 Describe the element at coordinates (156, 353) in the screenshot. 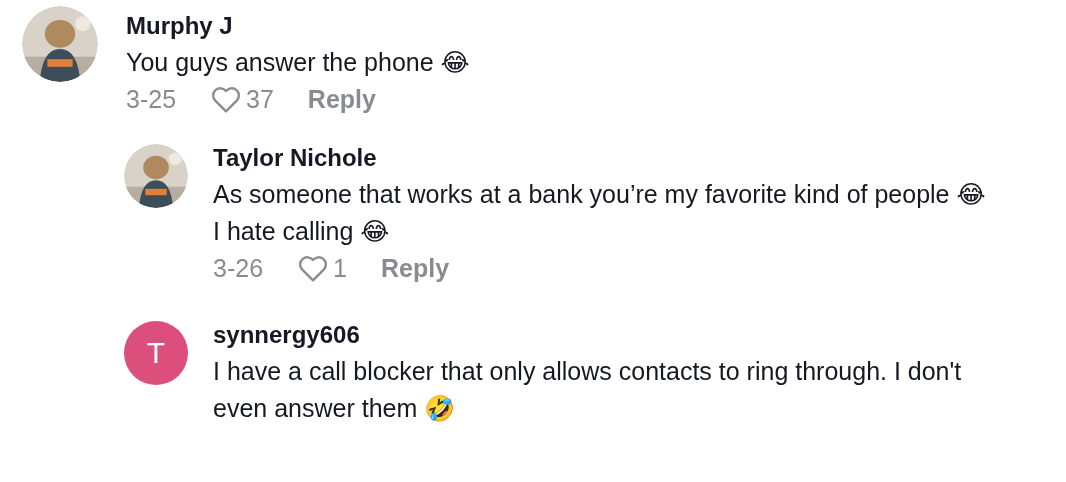

I see `avatar: T` at that location.